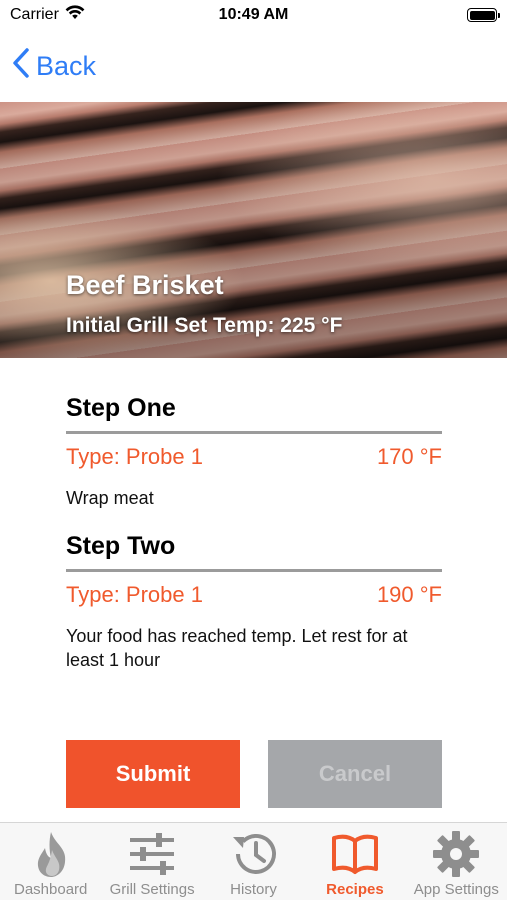 Image resolution: width=507 pixels, height=900 pixels. What do you see at coordinates (75, 15) in the screenshot?
I see `wifi-icon` at bounding box center [75, 15].